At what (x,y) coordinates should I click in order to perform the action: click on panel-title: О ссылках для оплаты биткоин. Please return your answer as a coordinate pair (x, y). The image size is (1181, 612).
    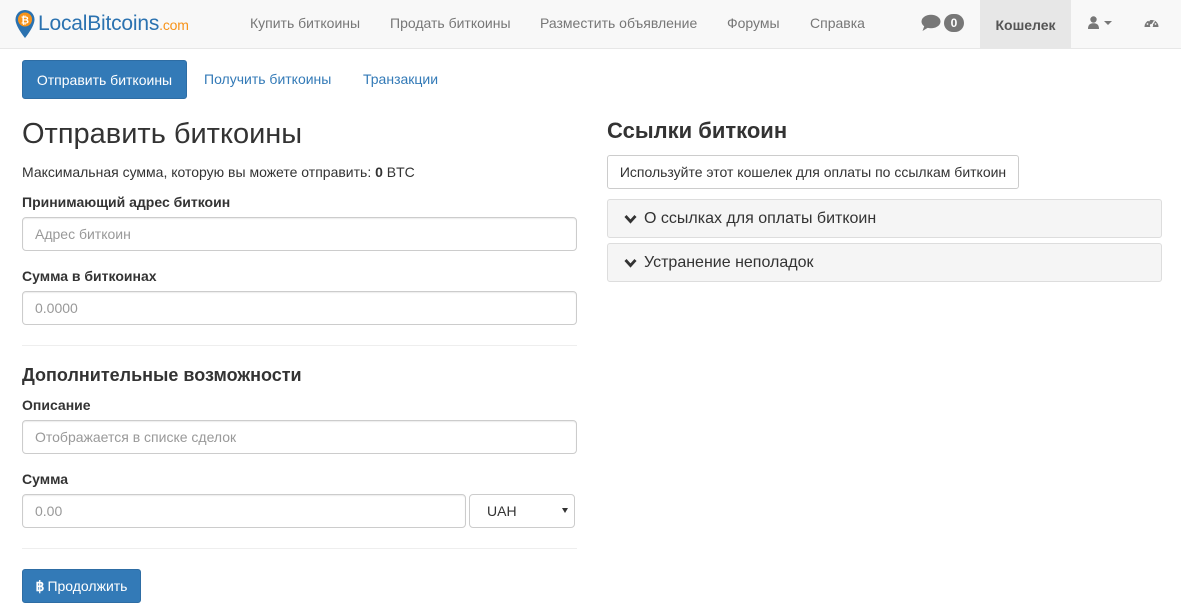
    Looking at the image, I should click on (760, 218).